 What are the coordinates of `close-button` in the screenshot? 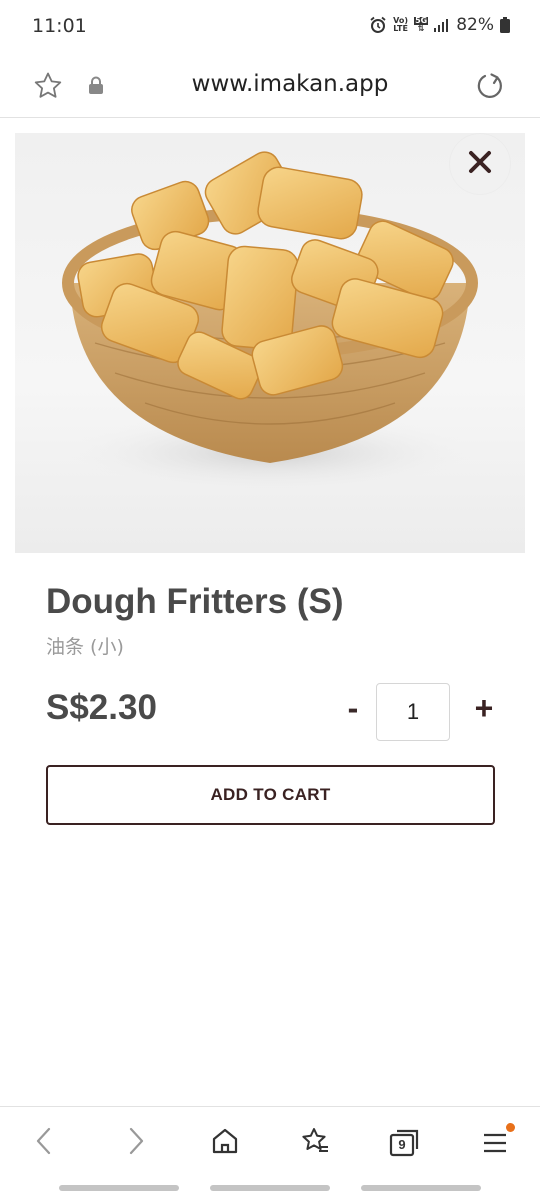 It's located at (480, 164).